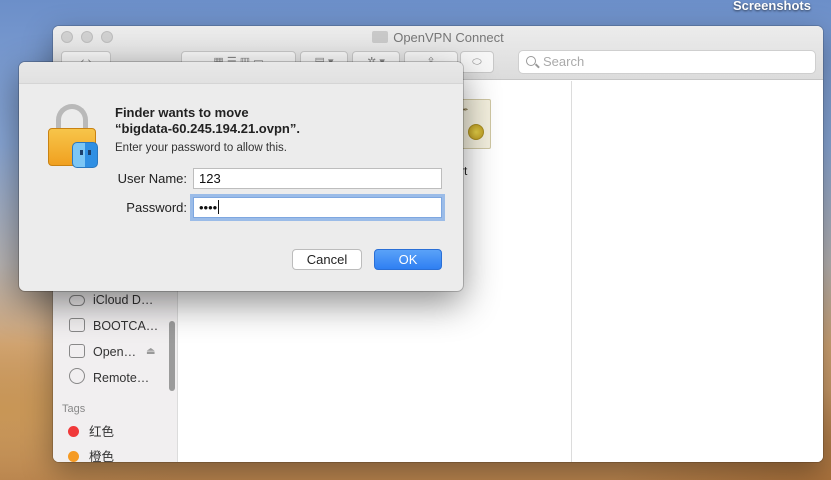 The image size is (831, 480). I want to click on search-input: Search, so click(667, 62).